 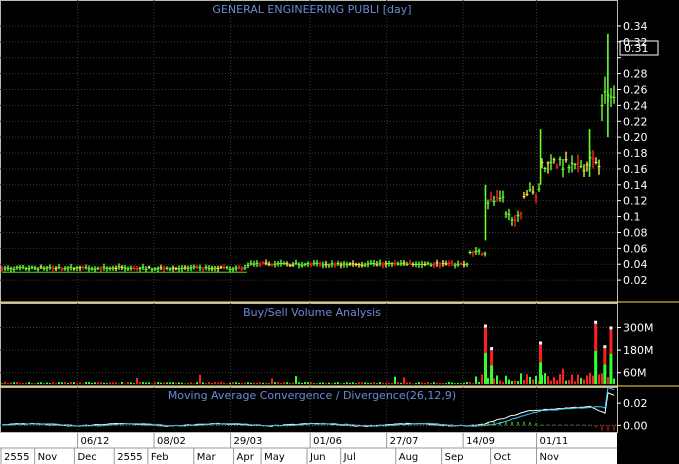 What do you see at coordinates (635, 169) in the screenshot?
I see `price-tick-label: 0.16` at bounding box center [635, 169].